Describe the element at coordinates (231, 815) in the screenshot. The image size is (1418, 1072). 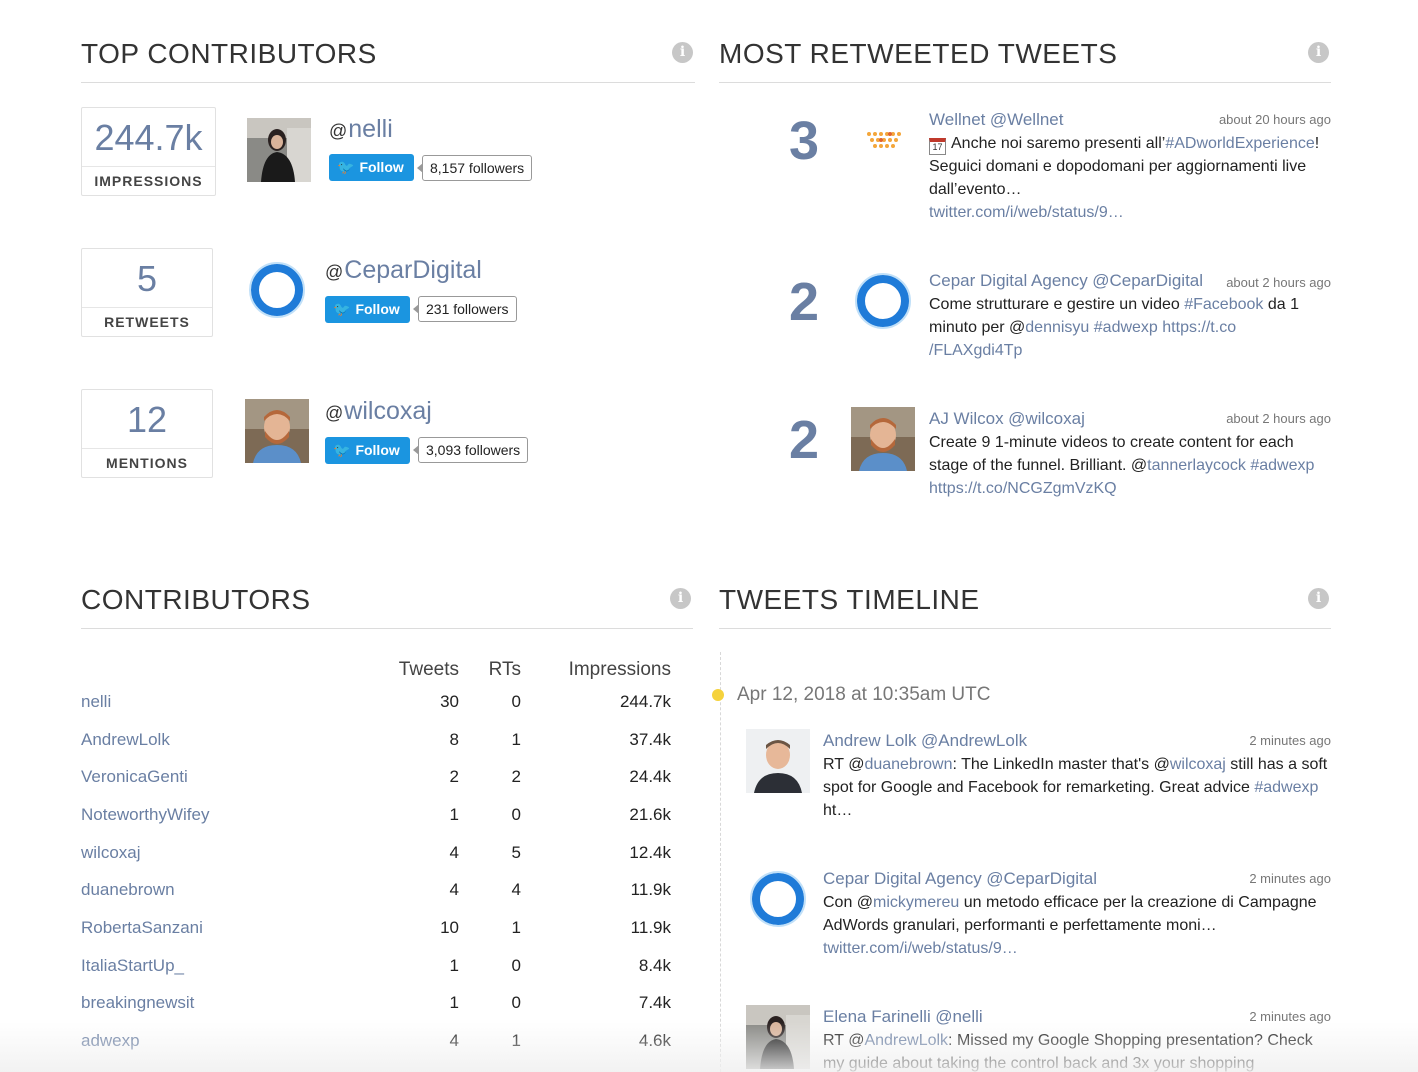
I see `contributor-name-link: NoteworthyWifey` at that location.